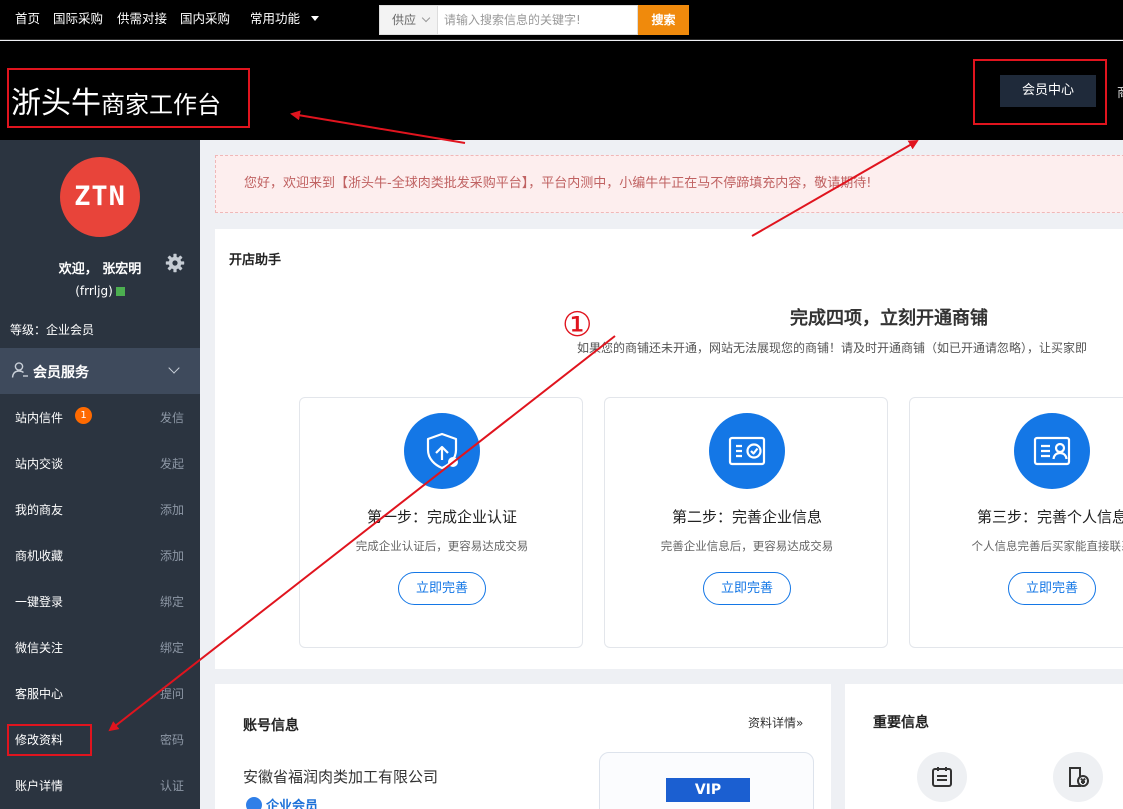  I want to click on vip-badge: VIP, so click(708, 790).